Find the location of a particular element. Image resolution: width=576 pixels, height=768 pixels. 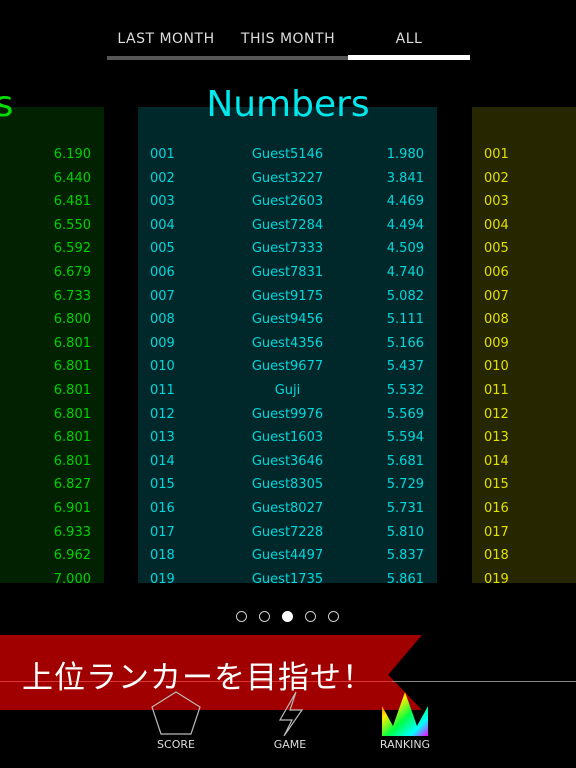

table-row: 002 Guest3227 3.841 is located at coordinates (287, 179).